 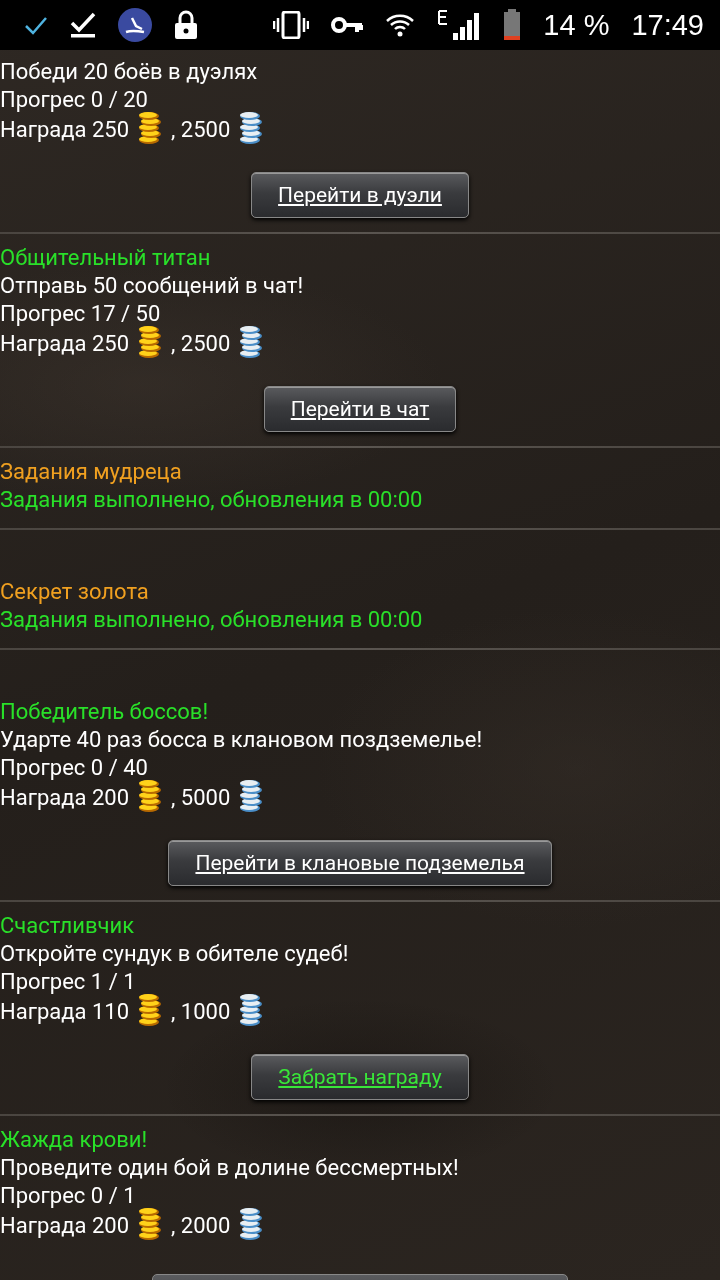 What do you see at coordinates (105, 258) in the screenshot?
I see `quest-title: Общительный титан` at bounding box center [105, 258].